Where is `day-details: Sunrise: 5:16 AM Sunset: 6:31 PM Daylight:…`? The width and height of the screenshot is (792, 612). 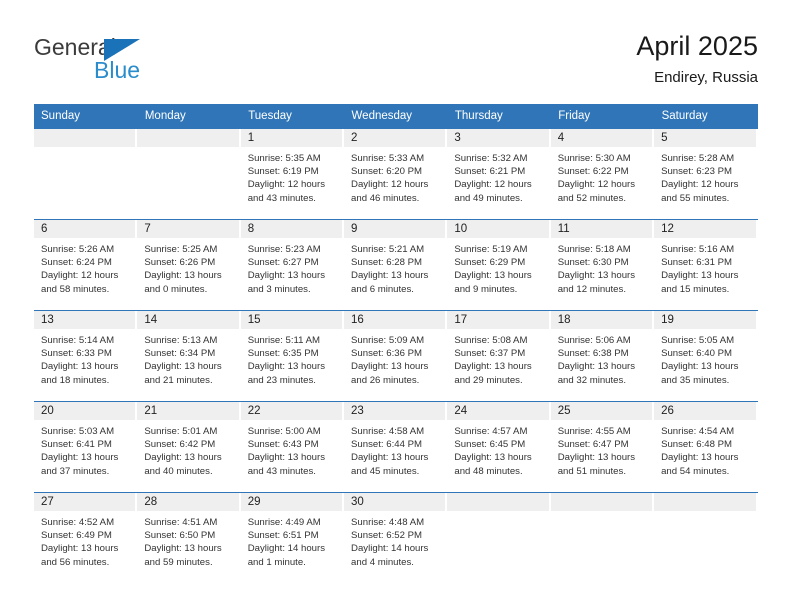 day-details: Sunrise: 5:16 AM Sunset: 6:31 PM Daylight:… is located at coordinates (705, 267).